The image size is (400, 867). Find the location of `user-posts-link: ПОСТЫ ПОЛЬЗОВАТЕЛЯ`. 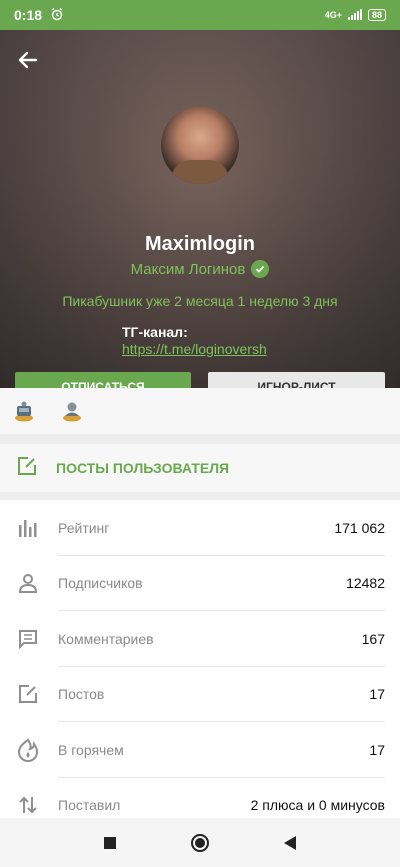

user-posts-link: ПОСТЫ ПОЛЬЗОВАТЕЛЯ is located at coordinates (200, 468).